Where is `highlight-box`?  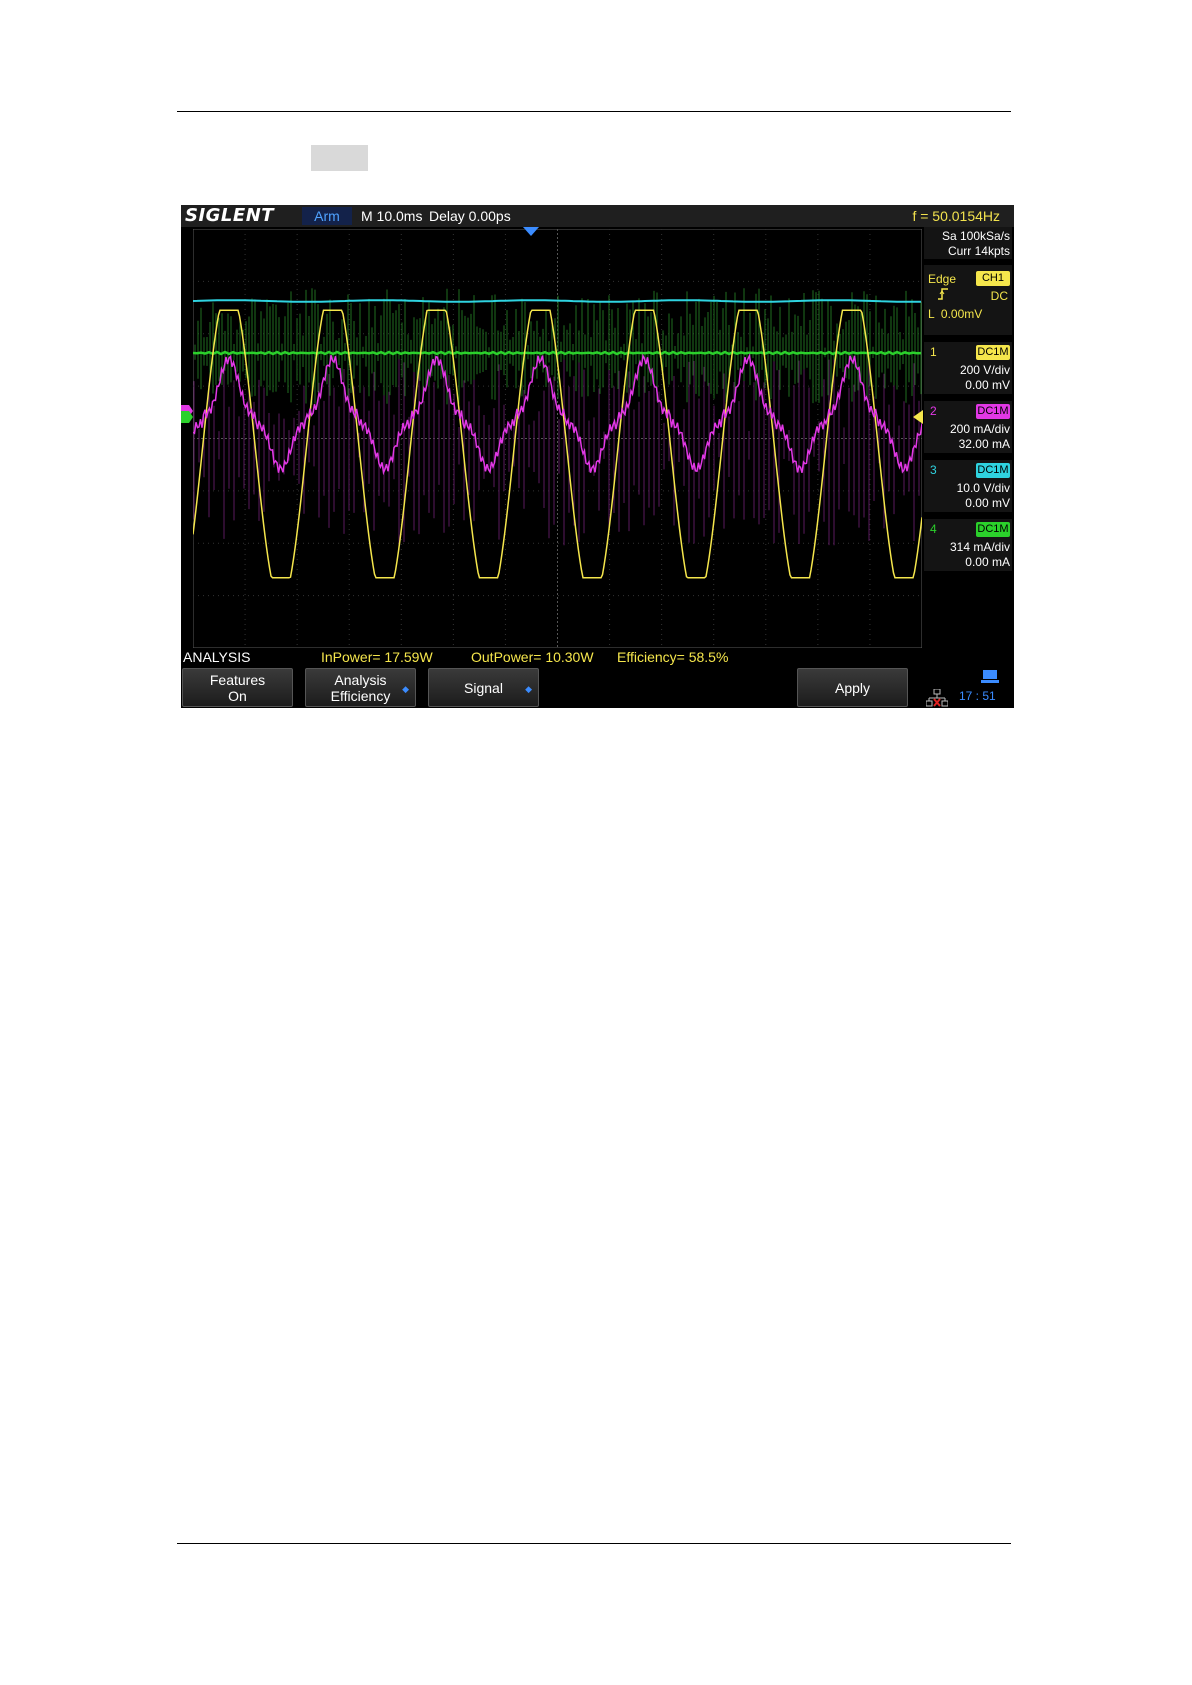 highlight-box is located at coordinates (339, 158).